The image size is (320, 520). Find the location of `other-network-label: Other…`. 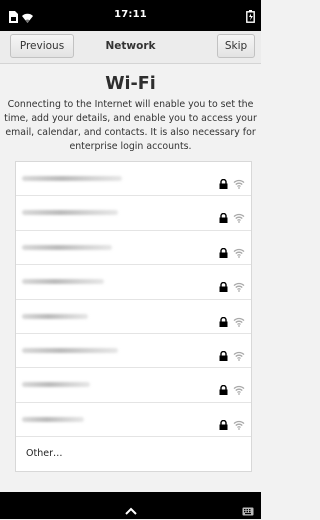

other-network-label: Other… is located at coordinates (44, 454).